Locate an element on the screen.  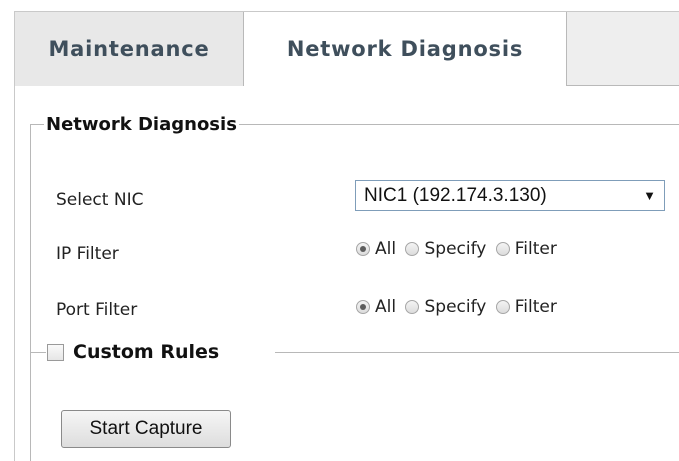
port-filter-filter-option: Filter is located at coordinates (526, 307).